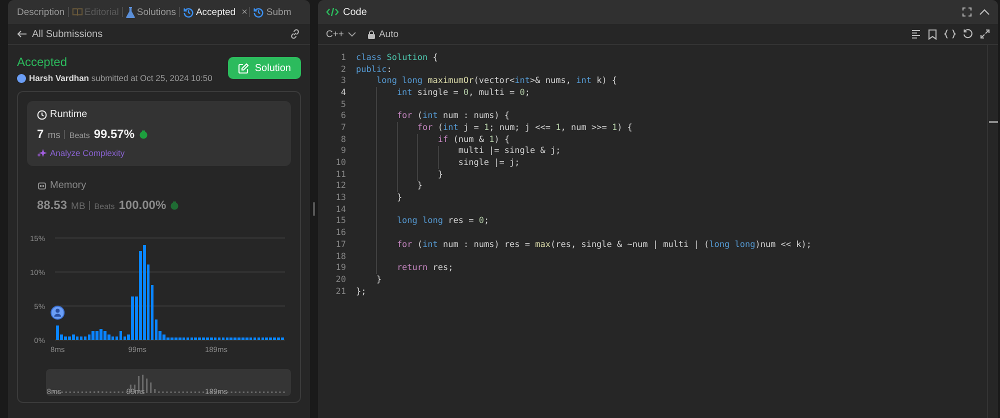  I want to click on user-marker-icon, so click(57, 313).